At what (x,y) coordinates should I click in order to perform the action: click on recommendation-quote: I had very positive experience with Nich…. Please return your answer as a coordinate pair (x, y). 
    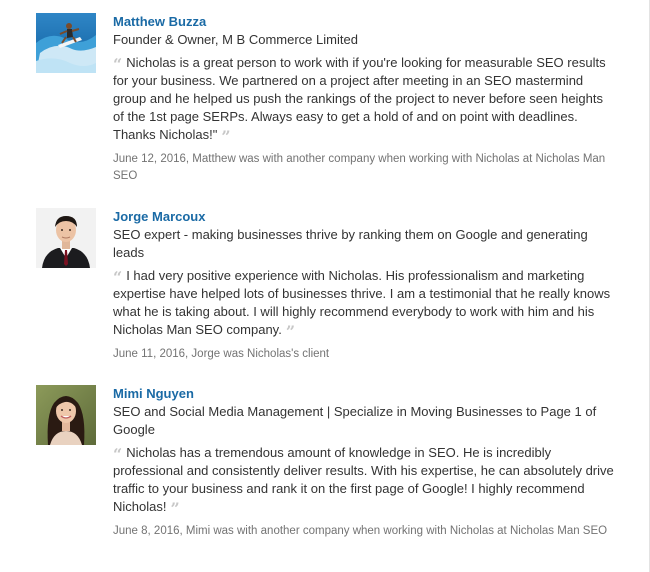
    Looking at the image, I should click on (362, 302).